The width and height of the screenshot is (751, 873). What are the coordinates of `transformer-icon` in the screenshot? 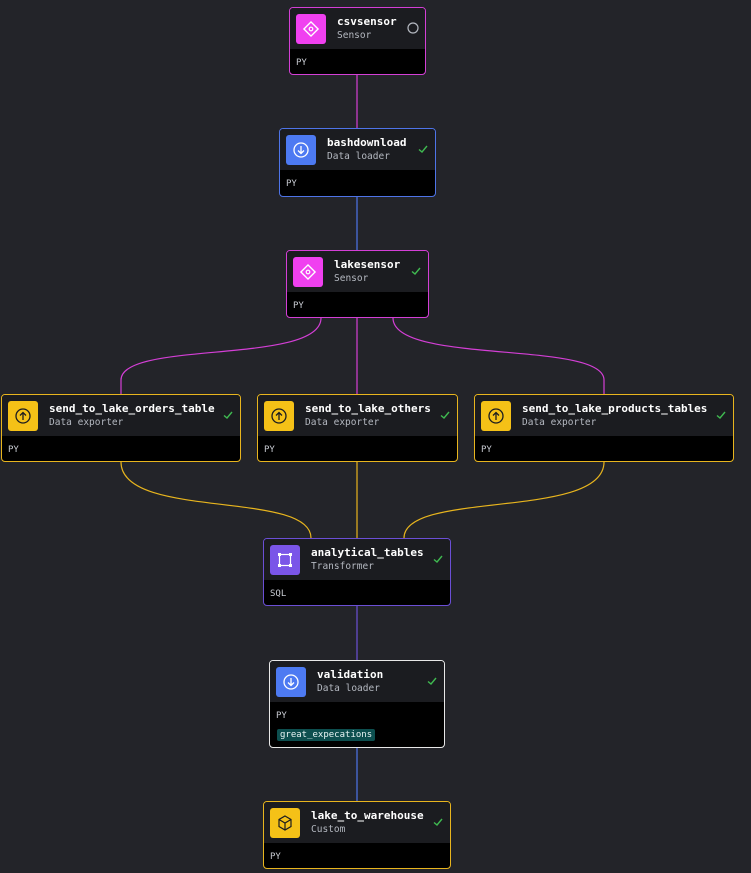 It's located at (285, 560).